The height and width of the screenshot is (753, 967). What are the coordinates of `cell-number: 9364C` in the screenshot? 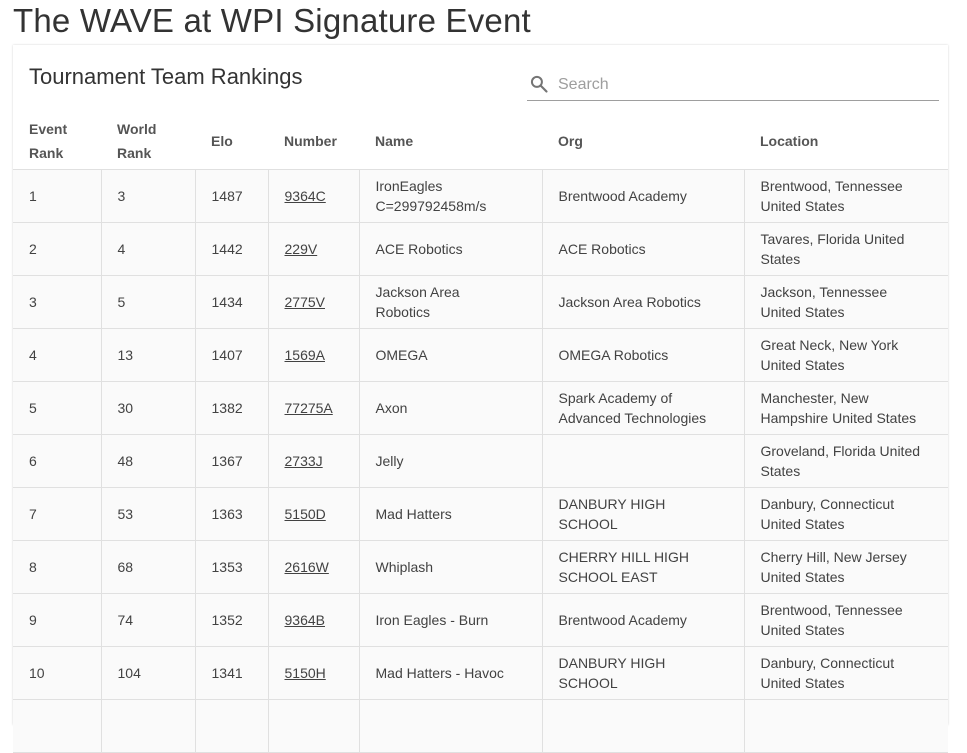 It's located at (314, 196).